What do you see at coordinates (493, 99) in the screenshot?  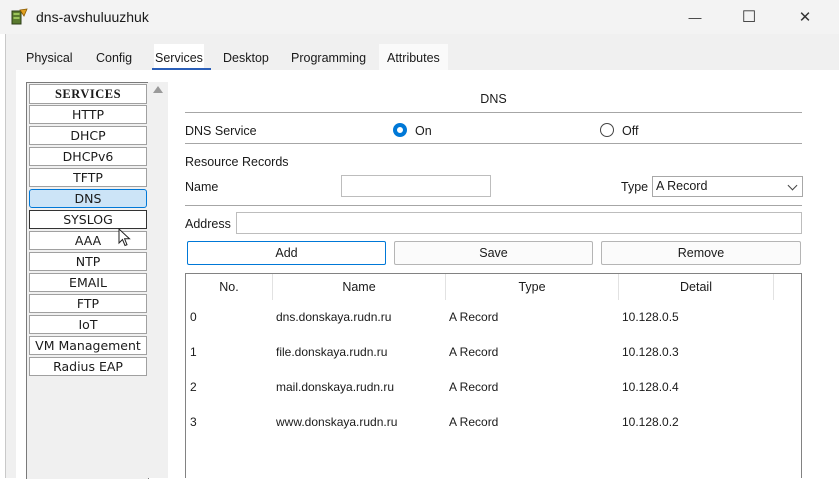 I see `dns-panel-title: DNS` at bounding box center [493, 99].